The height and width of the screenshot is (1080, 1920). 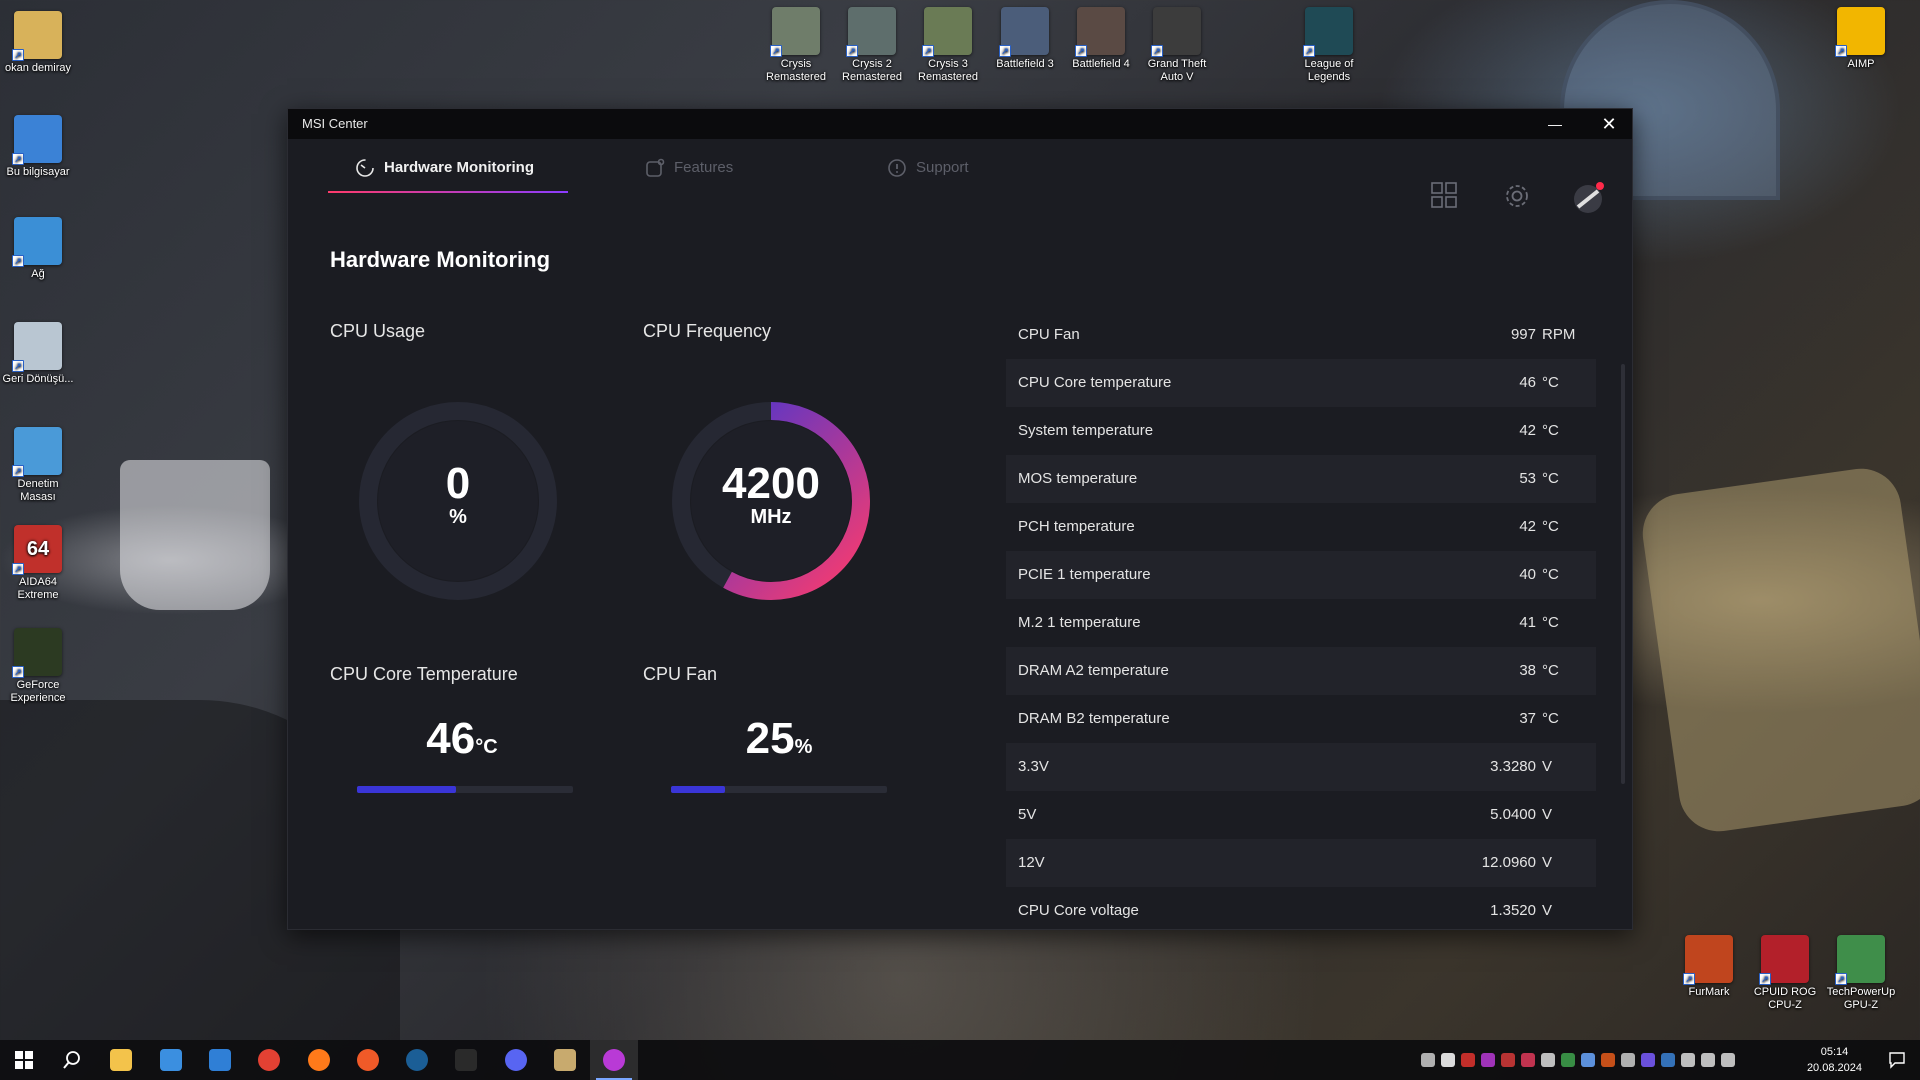 I want to click on taskbar-msi-center-button, so click(x=614, y=1060).